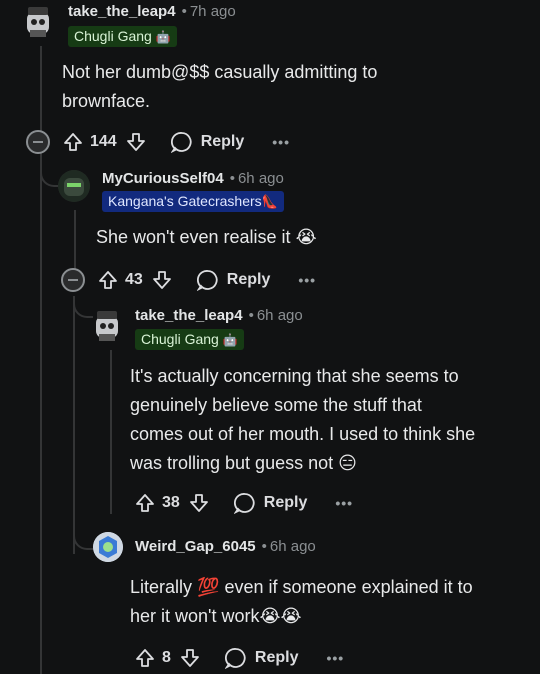  Describe the element at coordinates (206, 237) in the screenshot. I see `comment-body: She won't even realise it 😭` at that location.